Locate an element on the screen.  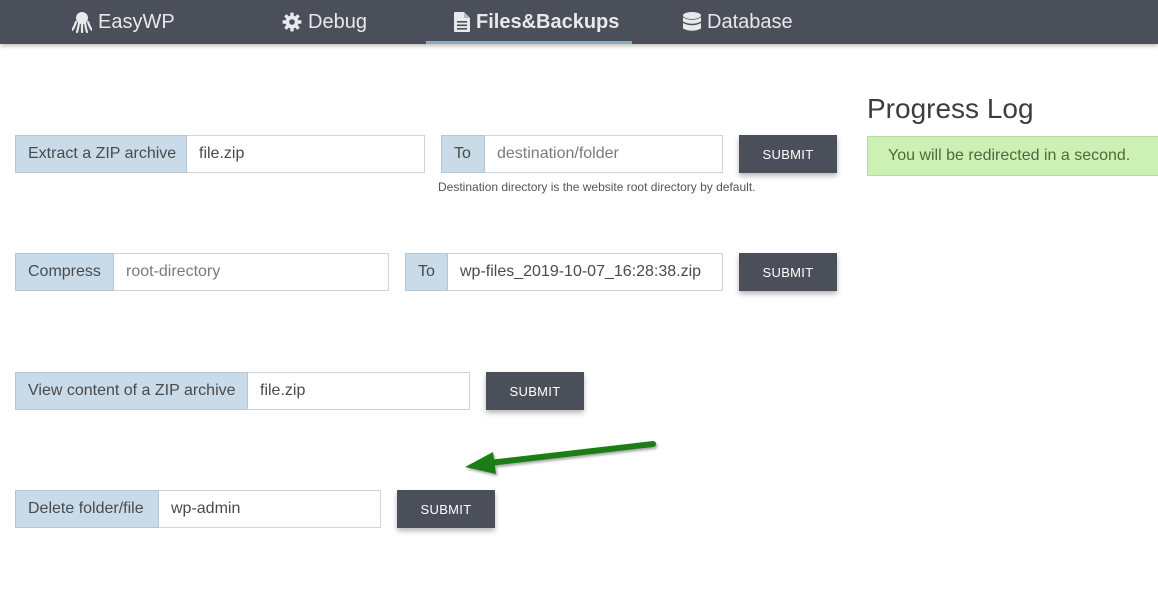
compress-source-input: root-directory is located at coordinates (251, 272).